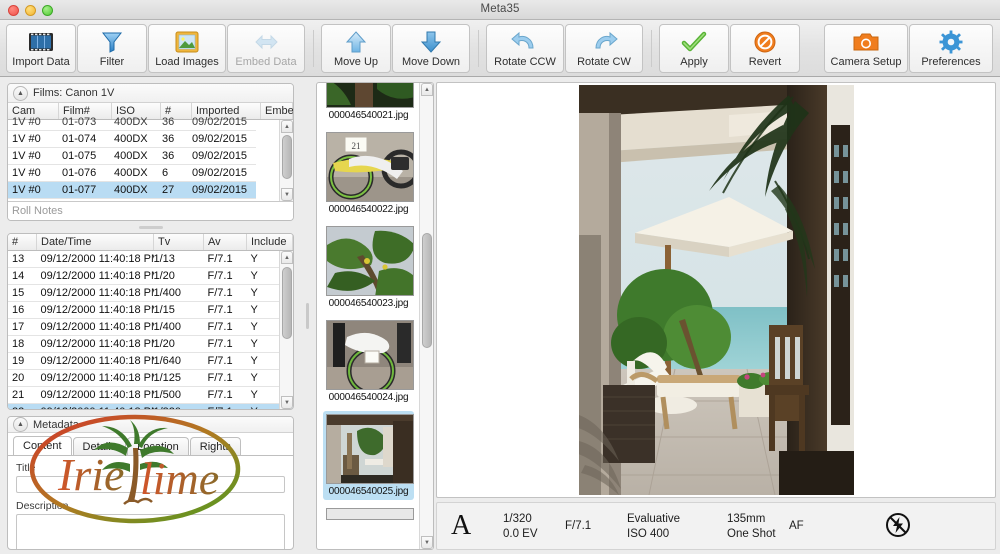  I want to click on thumbnail-scrollbar: ▲ ▼, so click(426, 316).